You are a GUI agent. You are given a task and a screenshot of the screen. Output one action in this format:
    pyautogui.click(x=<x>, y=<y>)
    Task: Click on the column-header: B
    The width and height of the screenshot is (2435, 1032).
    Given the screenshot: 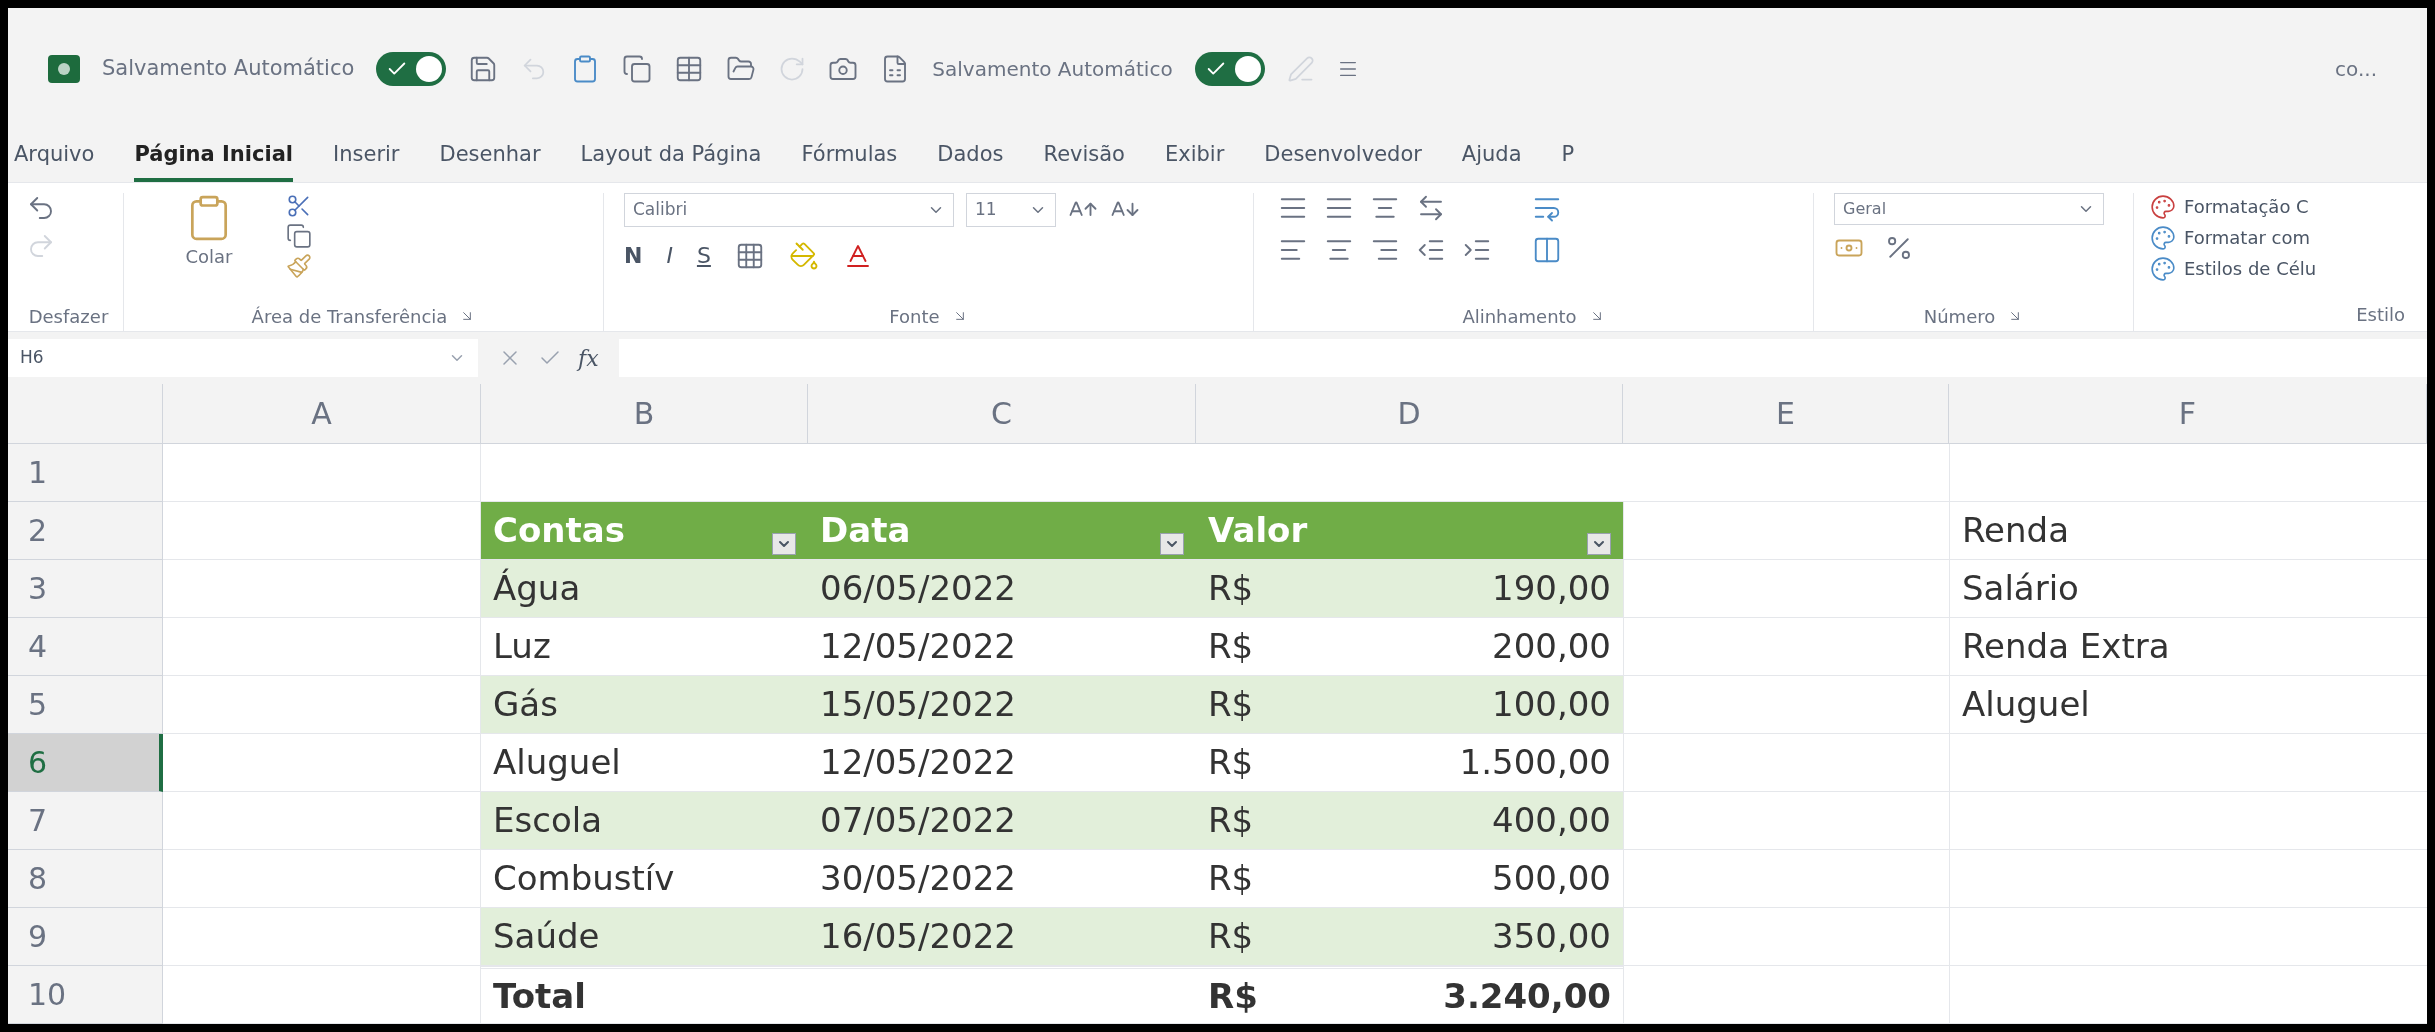 What is the action you would take?
    pyautogui.click(x=644, y=413)
    